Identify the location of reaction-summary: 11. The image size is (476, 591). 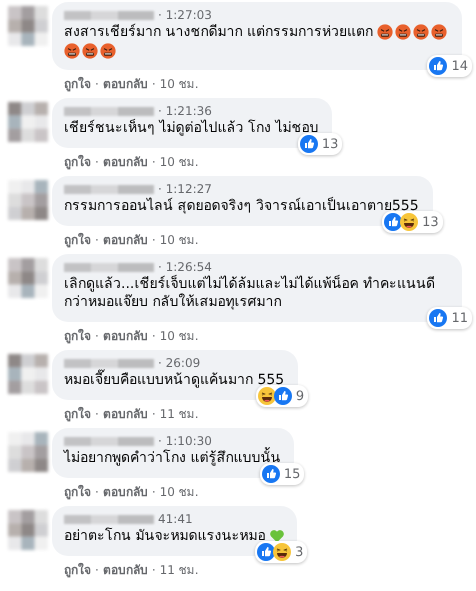
(449, 318).